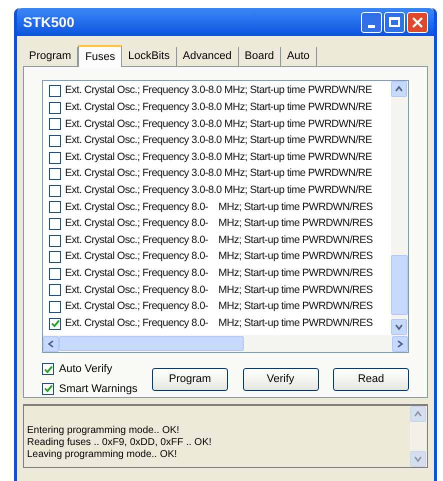  I want to click on action-button: Verify, so click(280, 379).